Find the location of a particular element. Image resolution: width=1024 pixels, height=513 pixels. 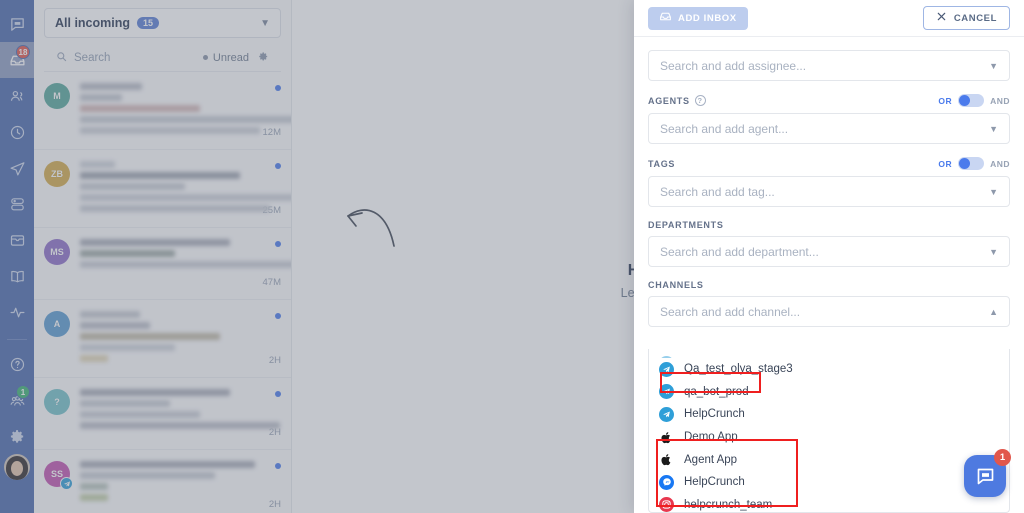

cancel-label: CANCEL is located at coordinates (975, 18).